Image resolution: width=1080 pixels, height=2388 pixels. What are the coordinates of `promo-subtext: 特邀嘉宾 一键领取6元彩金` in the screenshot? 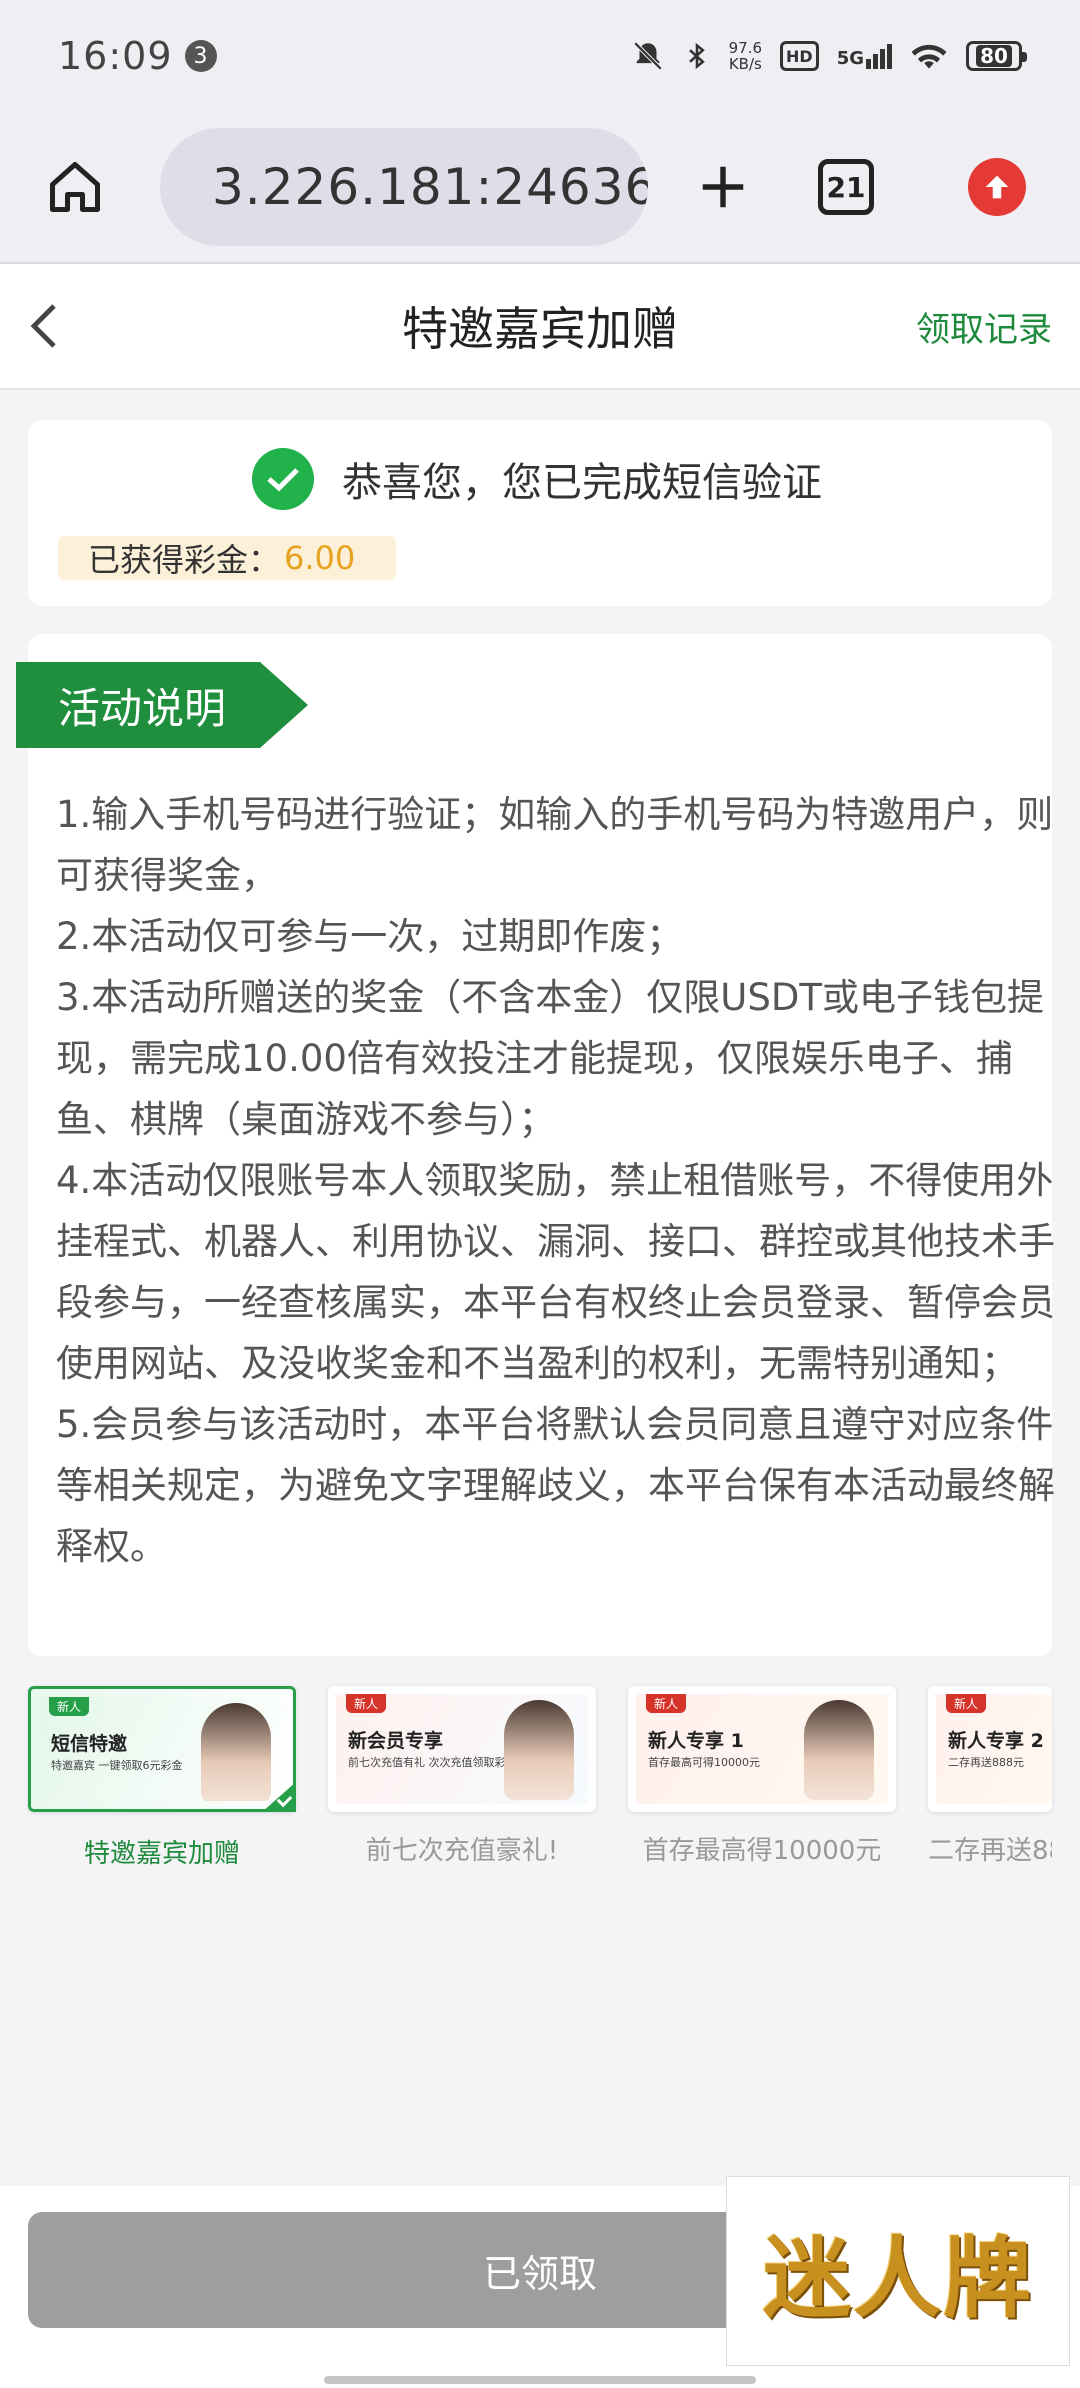 It's located at (117, 1765).